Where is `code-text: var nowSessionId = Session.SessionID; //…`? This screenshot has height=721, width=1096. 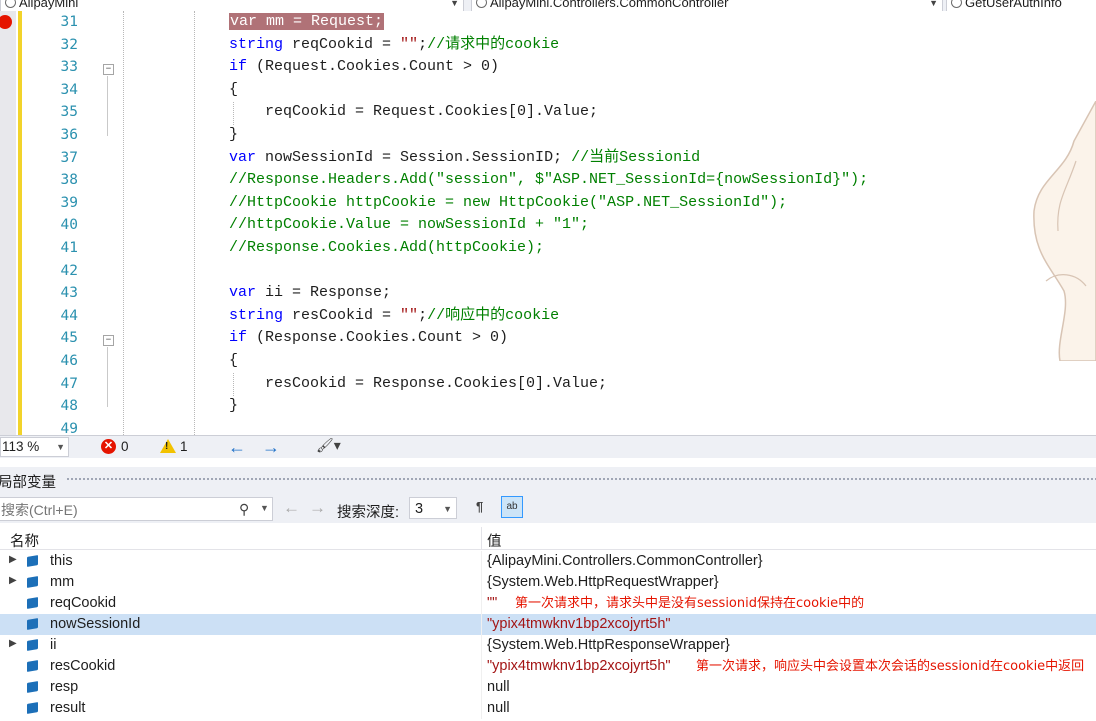
code-text: var nowSessionId = Session.SessionID; //… is located at coordinates (464, 158).